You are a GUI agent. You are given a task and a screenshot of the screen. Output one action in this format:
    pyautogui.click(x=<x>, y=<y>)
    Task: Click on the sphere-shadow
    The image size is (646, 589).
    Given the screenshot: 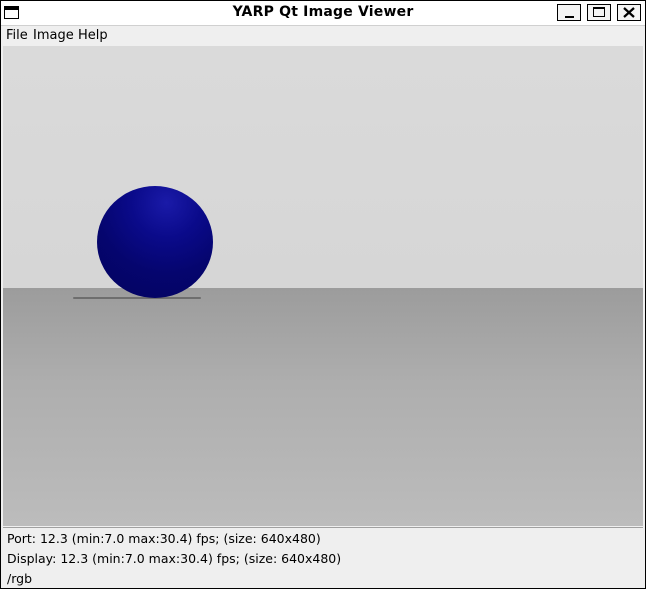 What is the action you would take?
    pyautogui.click(x=137, y=298)
    